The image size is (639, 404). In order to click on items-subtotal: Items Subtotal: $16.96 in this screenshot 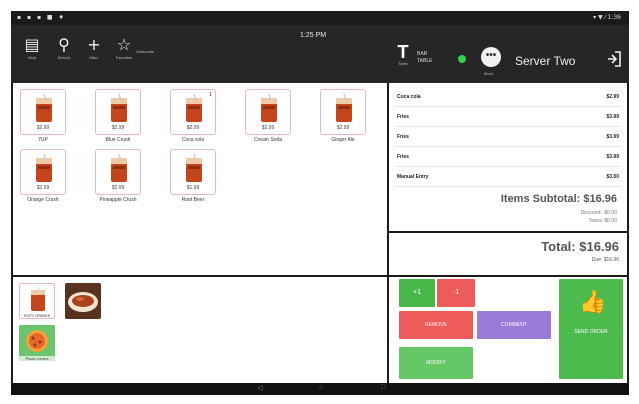, I will do `click(558, 199)`.